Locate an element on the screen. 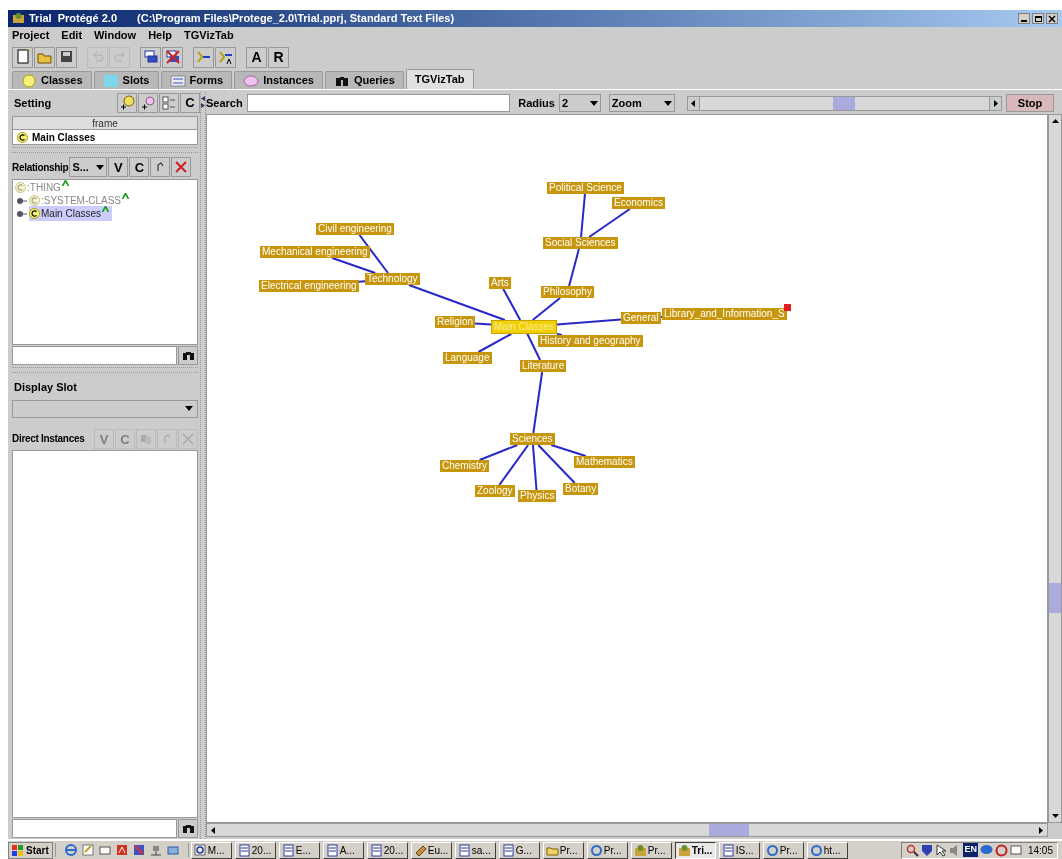 The width and height of the screenshot is (1062, 859). stacked-boxes-icon is located at coordinates (150, 57).